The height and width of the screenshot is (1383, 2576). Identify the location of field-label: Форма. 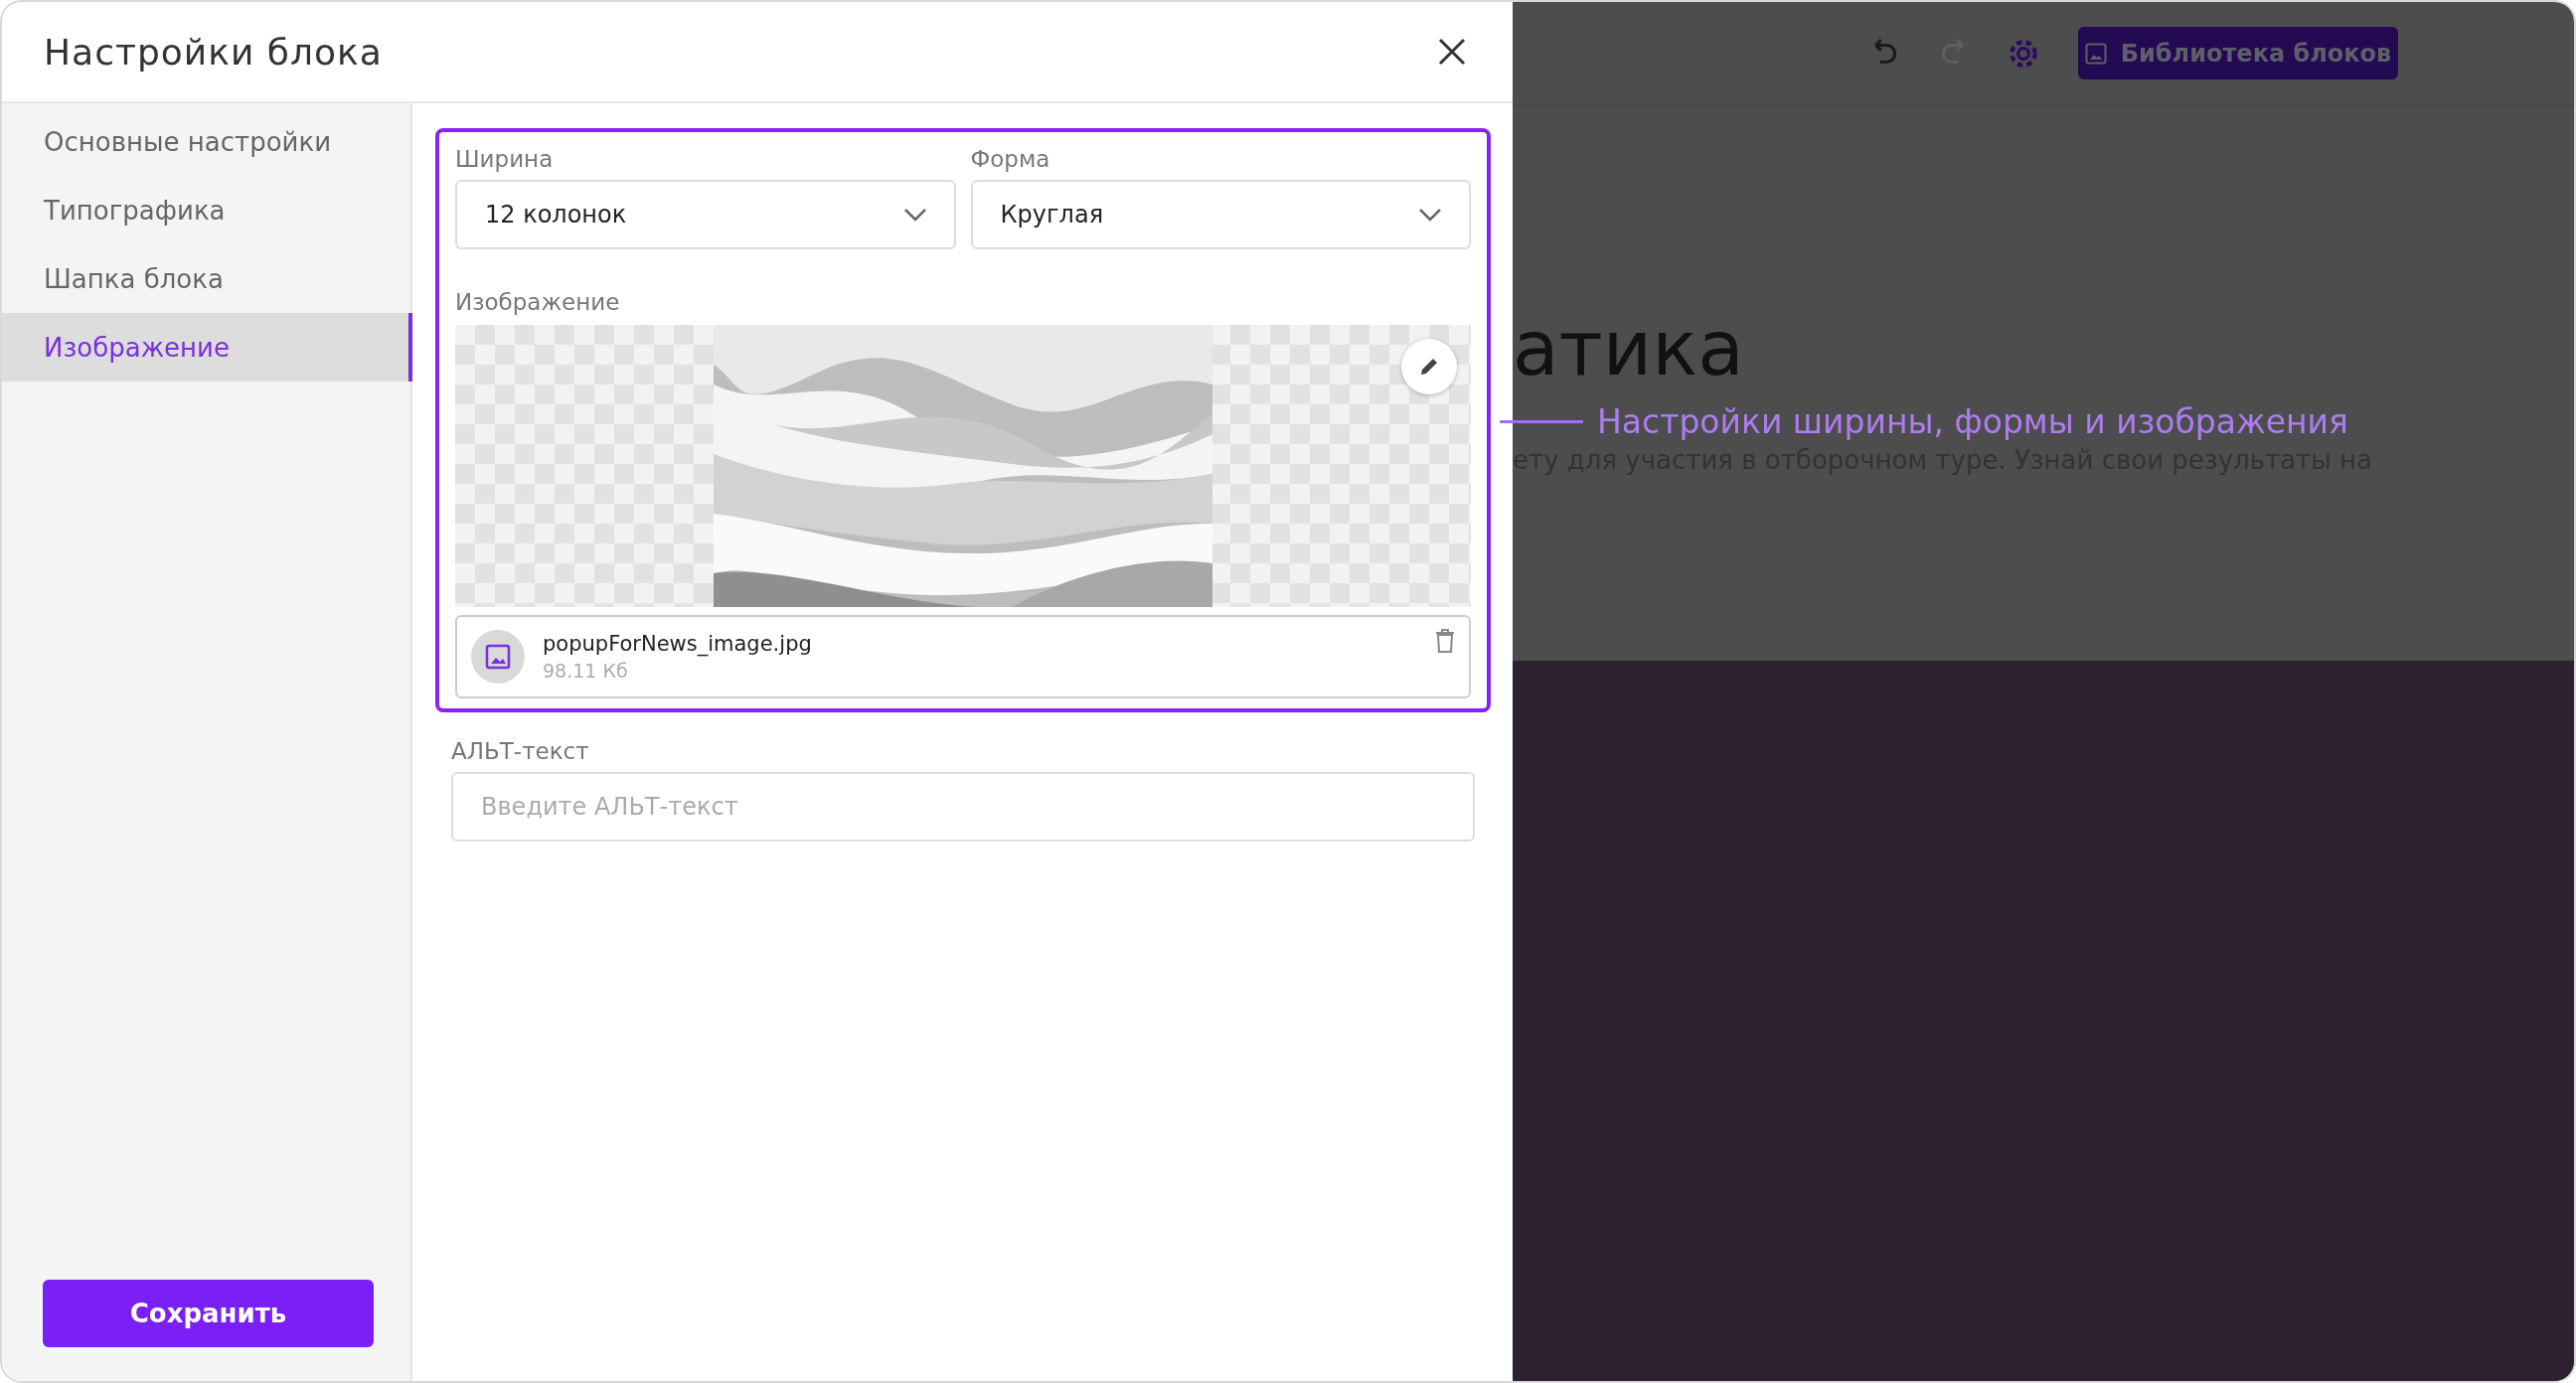
(1010, 160).